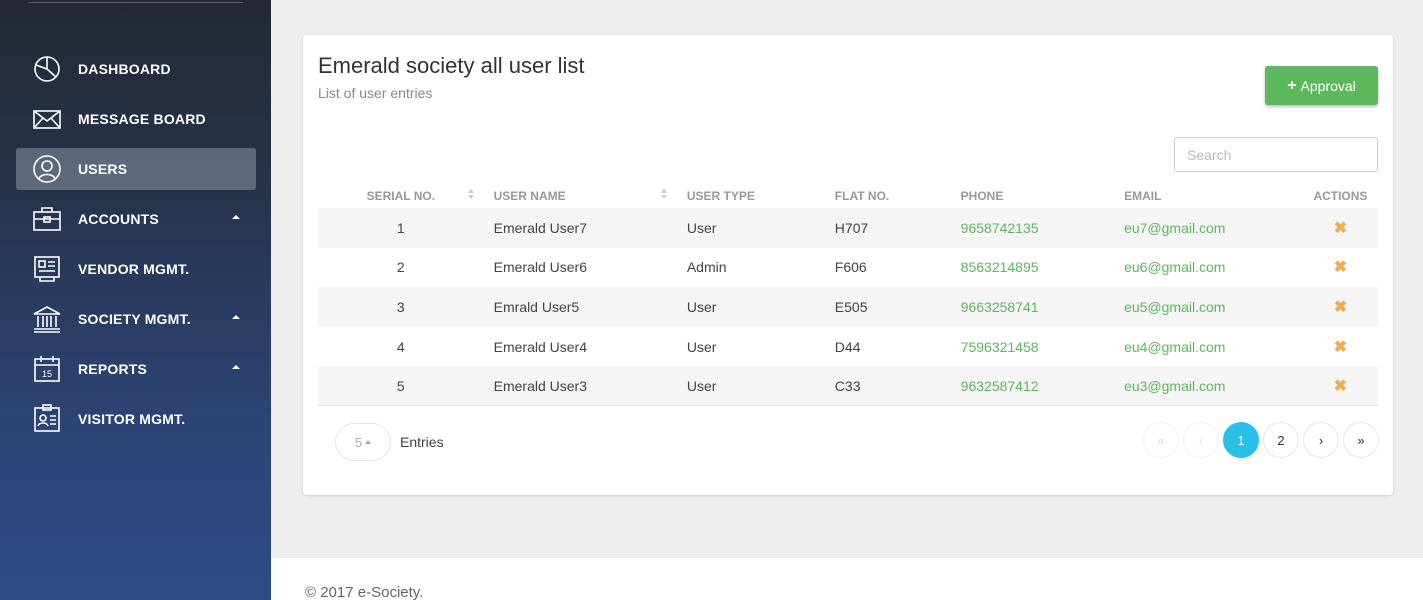 This screenshot has width=1423, height=600. What do you see at coordinates (1241, 440) in the screenshot?
I see `page-button-1: 1` at bounding box center [1241, 440].